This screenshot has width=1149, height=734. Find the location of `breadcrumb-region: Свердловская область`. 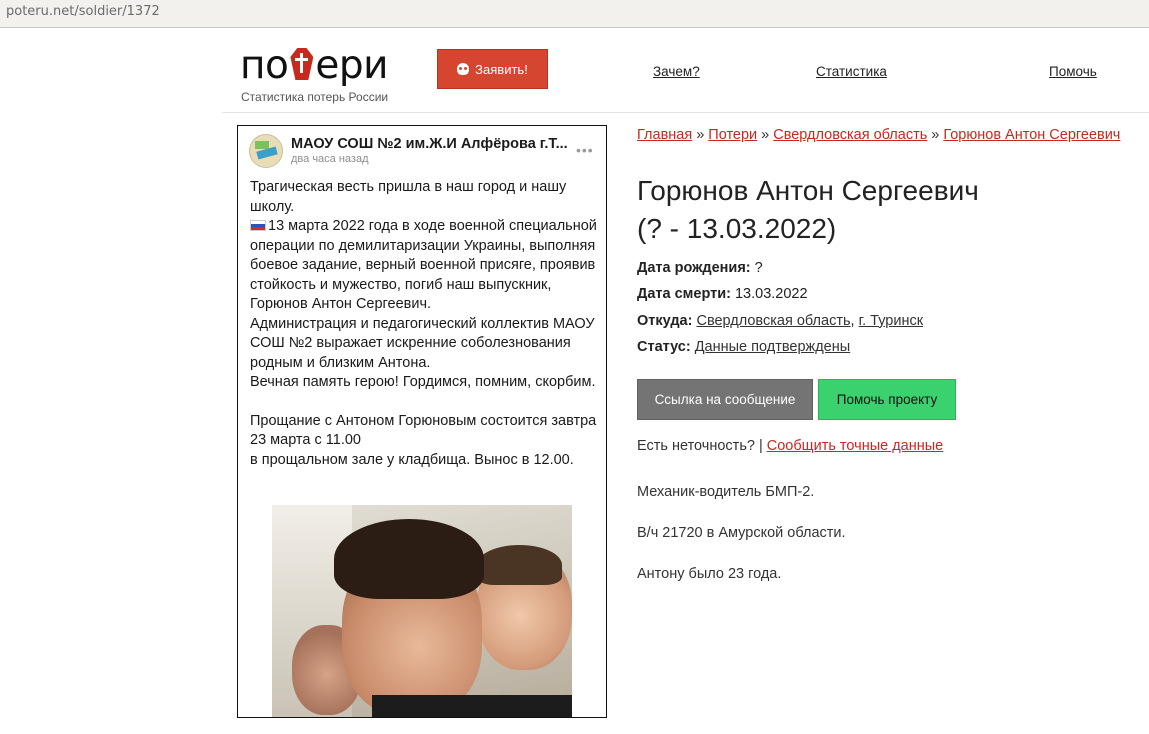

breadcrumb-region: Свердловская область is located at coordinates (850, 135).